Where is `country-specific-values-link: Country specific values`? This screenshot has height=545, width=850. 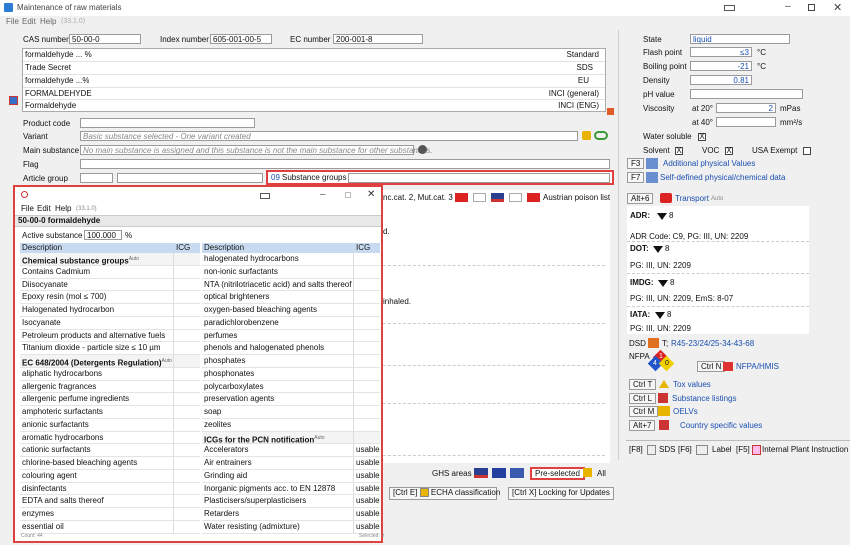
country-specific-values-link: Country specific values is located at coordinates (721, 426).